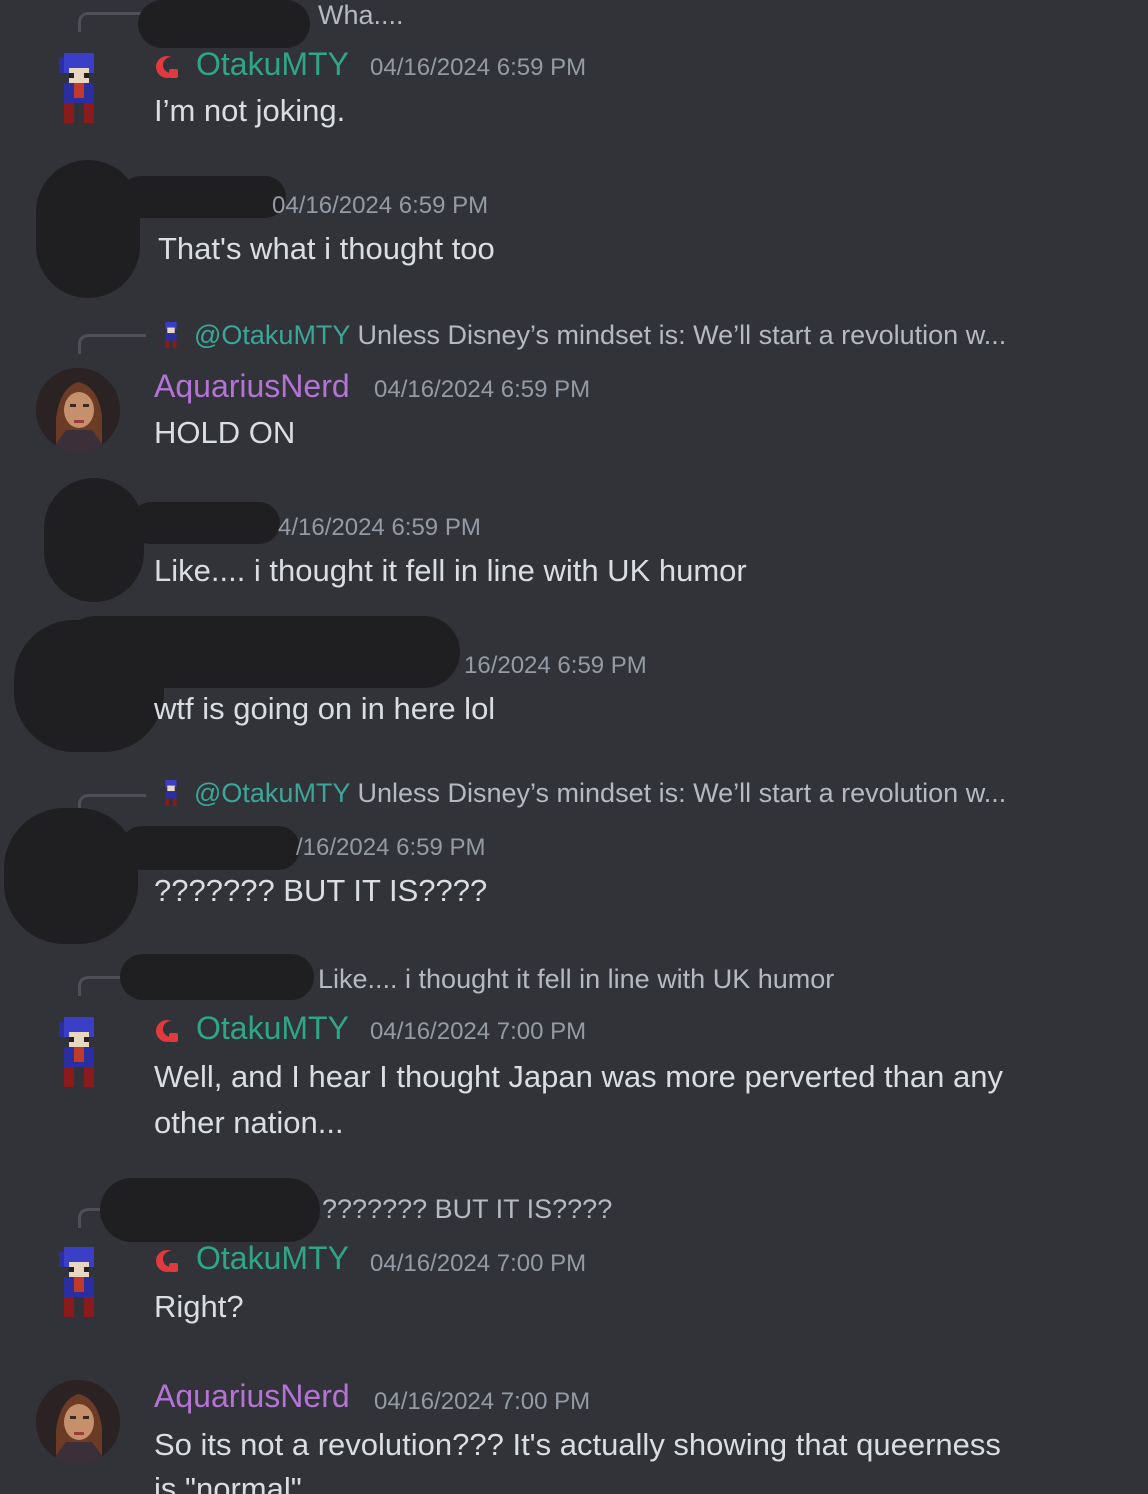  I want to click on message-text: That's what i thought too, so click(326, 248).